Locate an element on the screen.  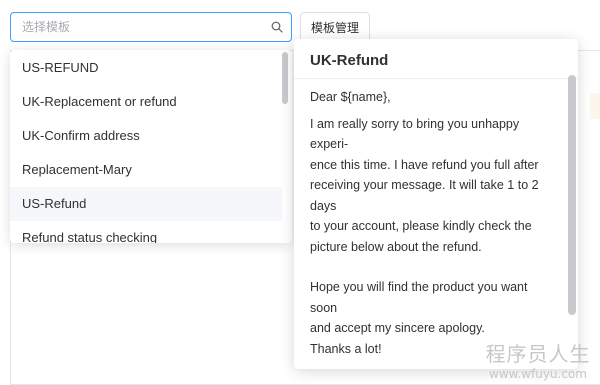
template-option: UK-Confirm address is located at coordinates (146, 136).